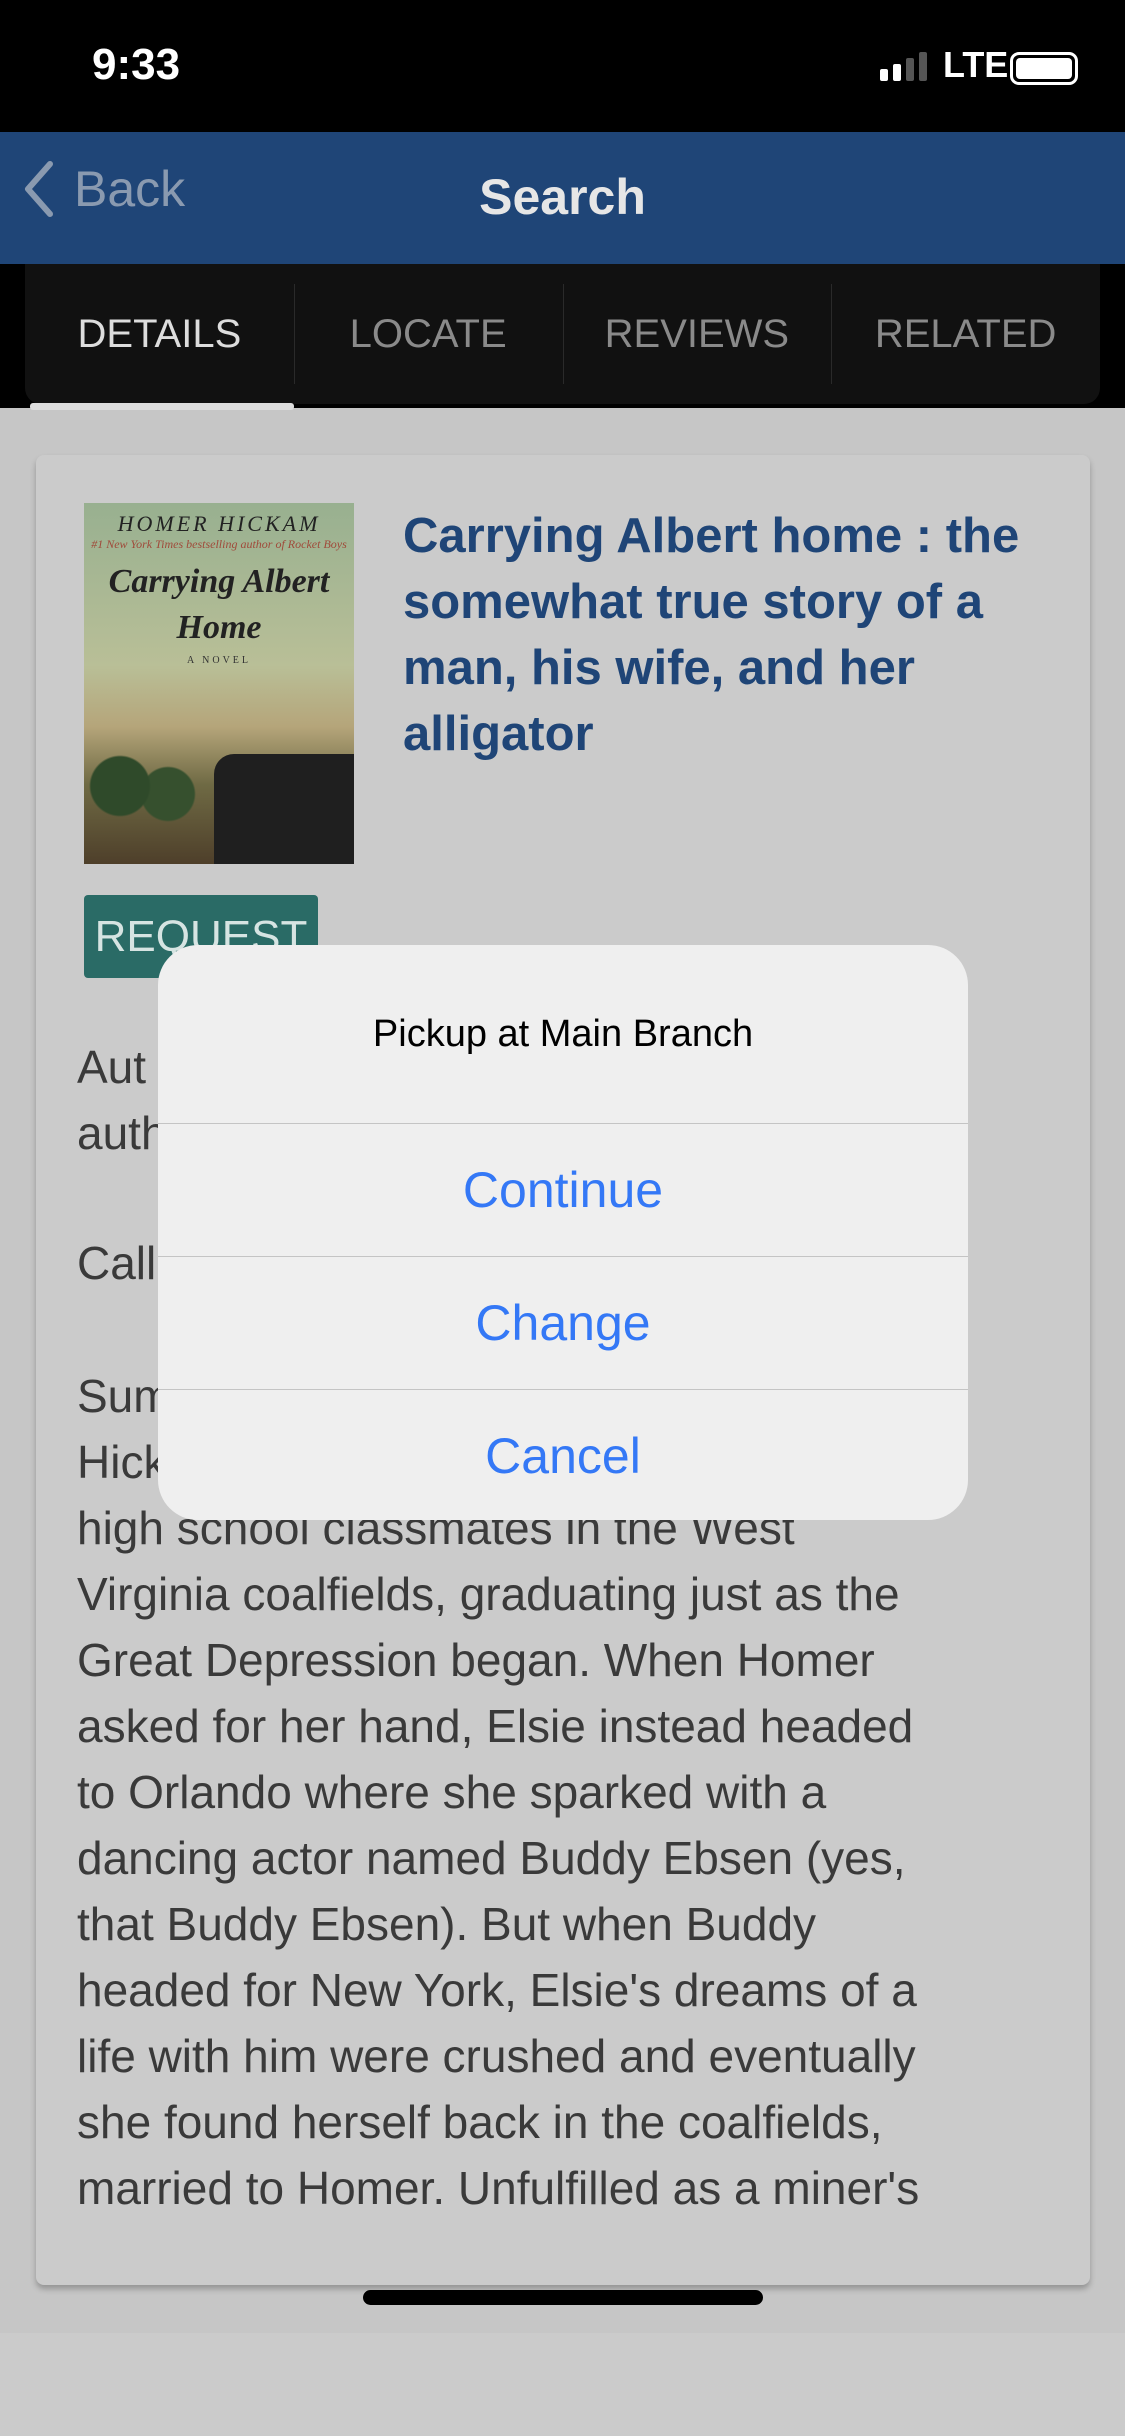 This screenshot has height=2436, width=1125. What do you see at coordinates (112, 1067) in the screenshot?
I see `details-text-line: Aut` at bounding box center [112, 1067].